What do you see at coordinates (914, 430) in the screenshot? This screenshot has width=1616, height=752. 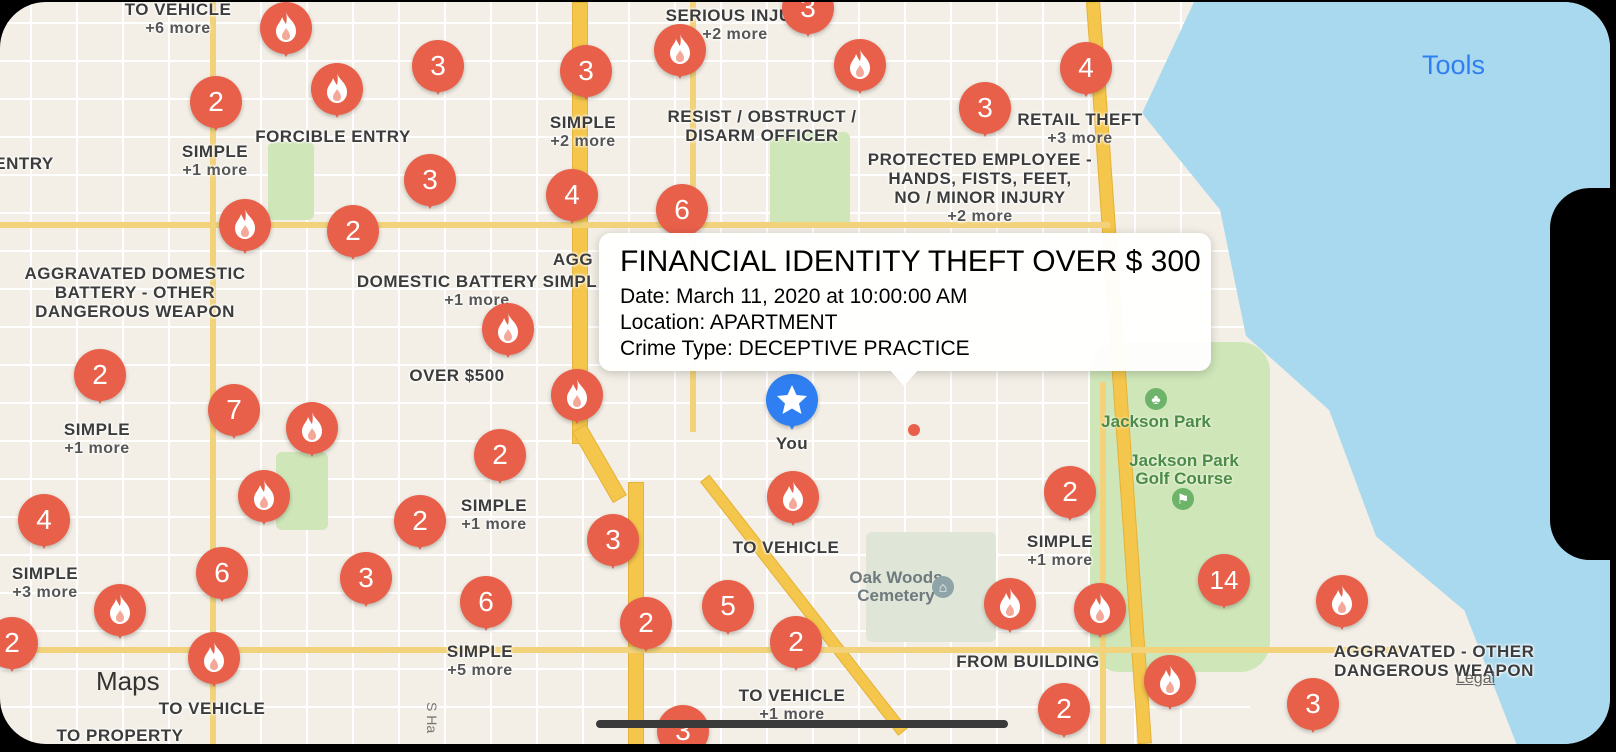 I see `crime-point-marker` at bounding box center [914, 430].